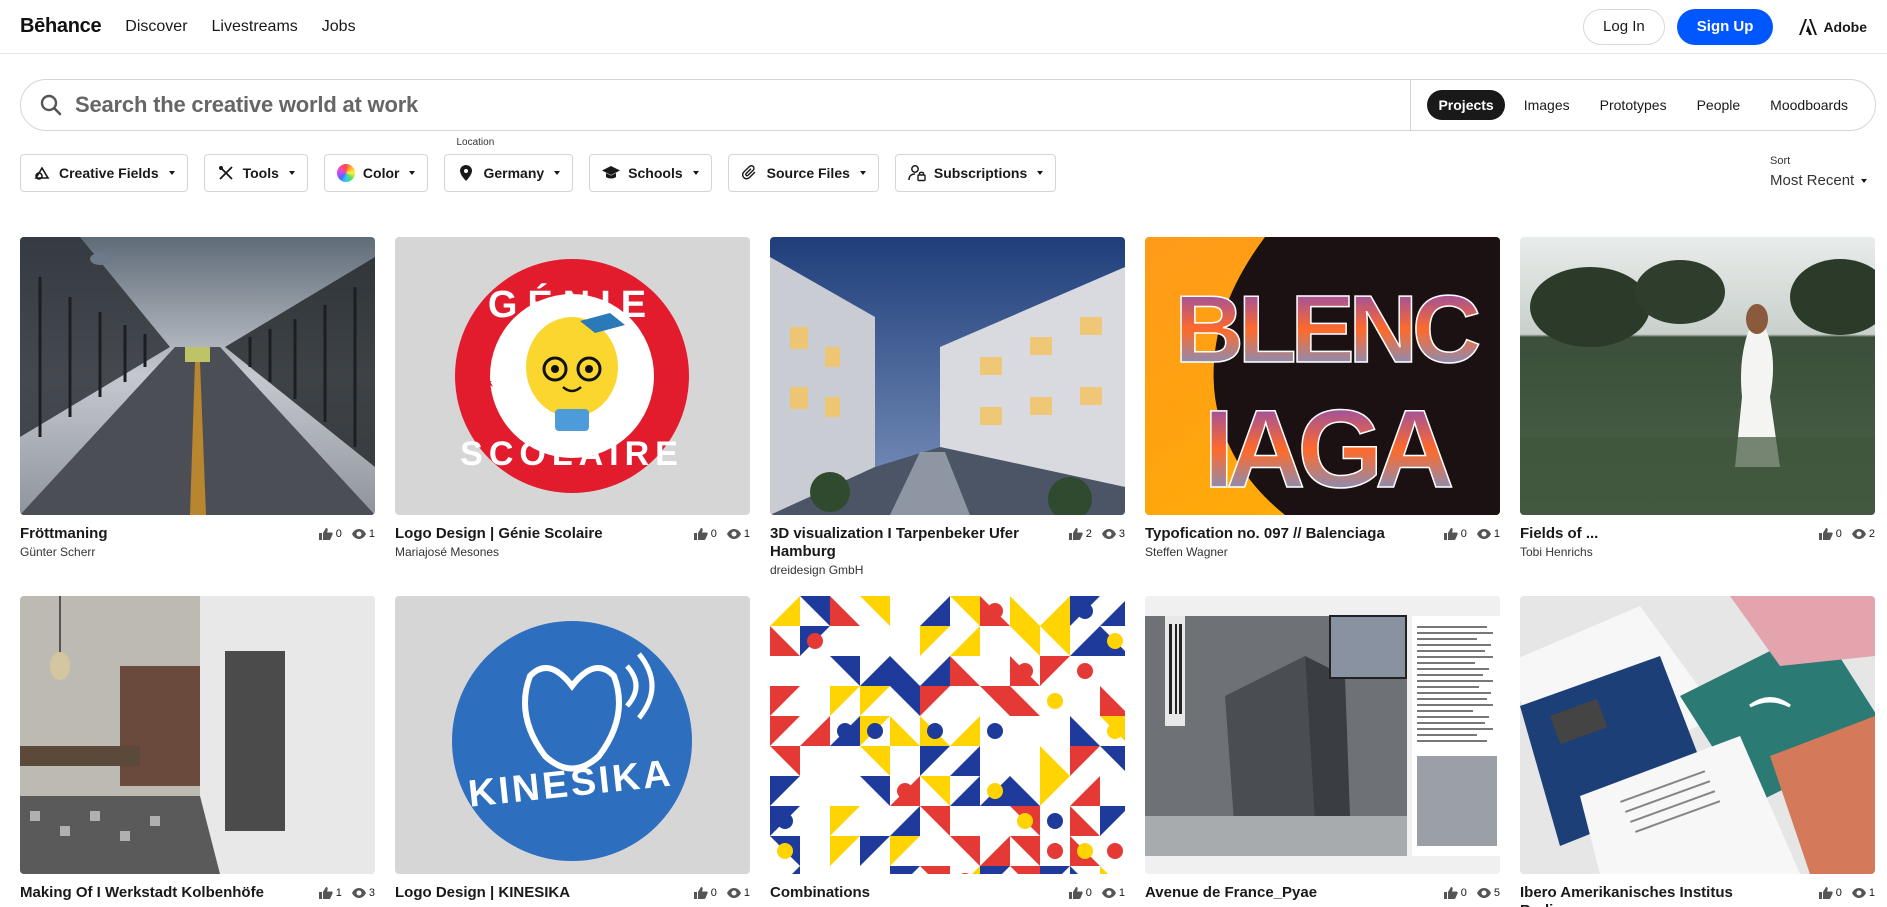 The height and width of the screenshot is (907, 1887). Describe the element at coordinates (64, 534) in the screenshot. I see `project-title: Fröttmaning` at that location.